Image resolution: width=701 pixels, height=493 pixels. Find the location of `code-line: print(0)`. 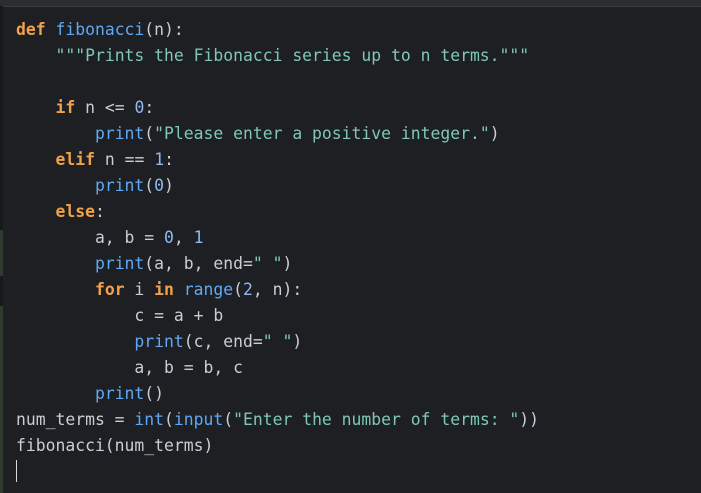

code-line: print(0) is located at coordinates (277, 186).